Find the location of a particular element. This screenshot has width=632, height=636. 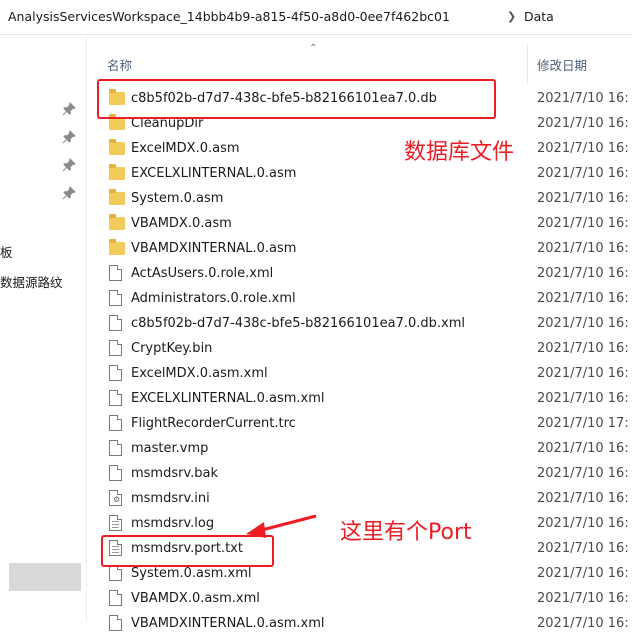

column-divider is located at coordinates (527, 64).